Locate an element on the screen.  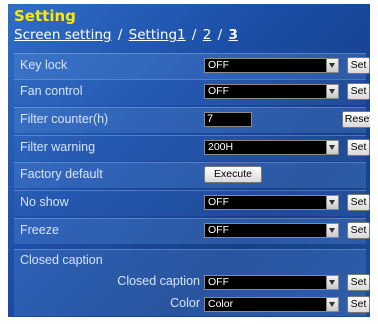
caption-color-set-button: Set is located at coordinates (358, 304).